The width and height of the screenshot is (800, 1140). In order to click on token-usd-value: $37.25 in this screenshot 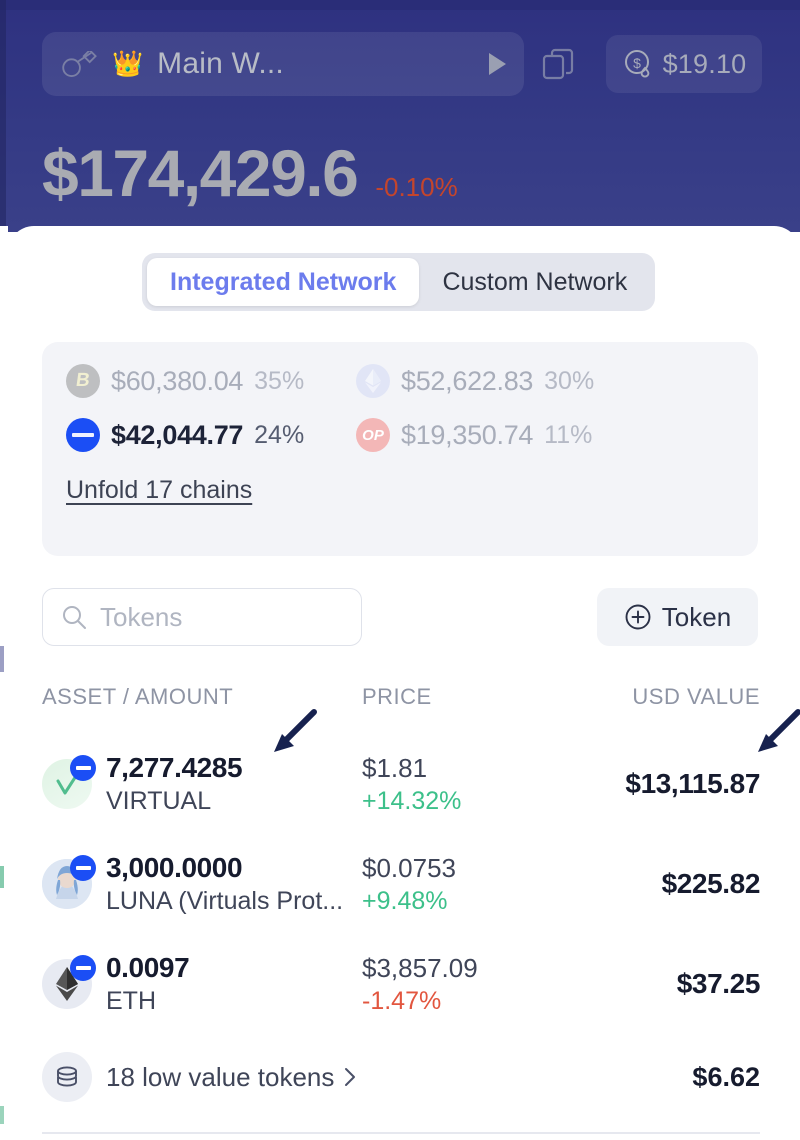, I will do `click(718, 983)`.